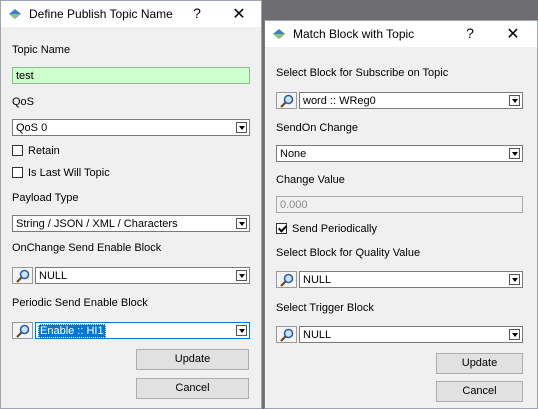 The height and width of the screenshot is (409, 538). What do you see at coordinates (101, 14) in the screenshot?
I see `dialog-title: Define Publish Topic Name` at bounding box center [101, 14].